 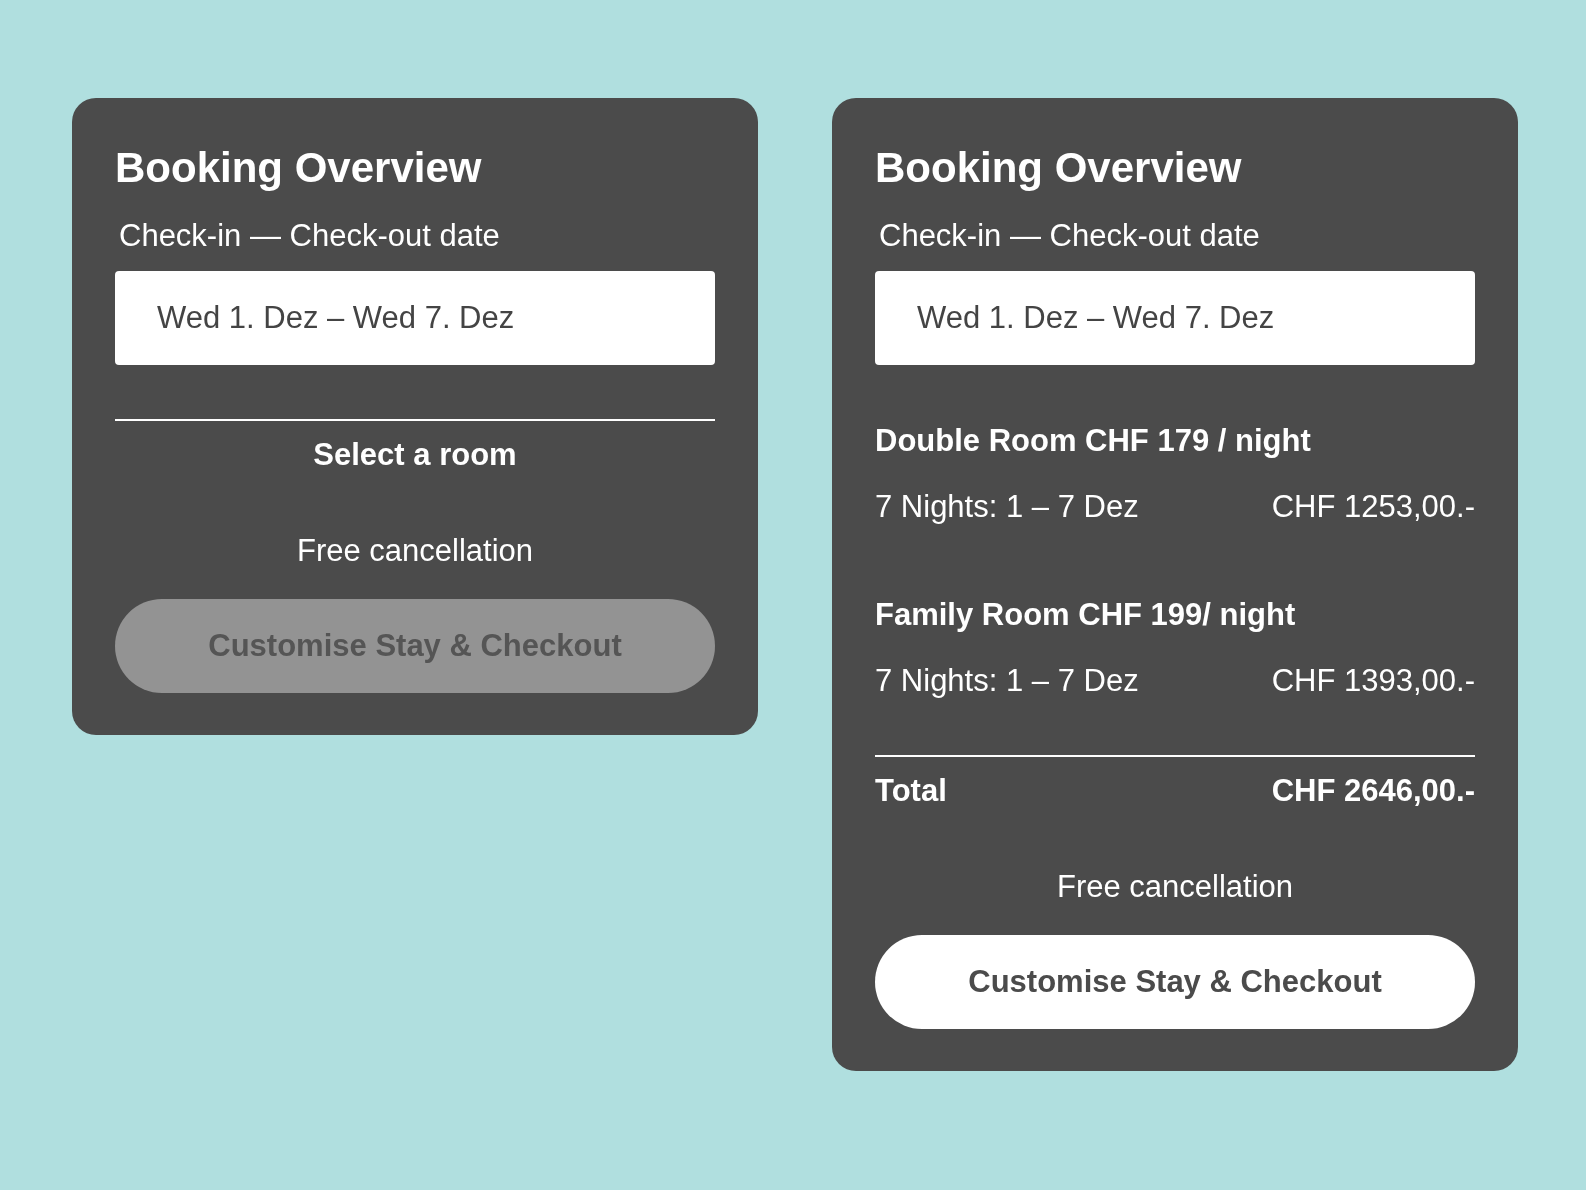 What do you see at coordinates (1086, 615) in the screenshot?
I see `room-name: Family Room CHF 199/ night` at bounding box center [1086, 615].